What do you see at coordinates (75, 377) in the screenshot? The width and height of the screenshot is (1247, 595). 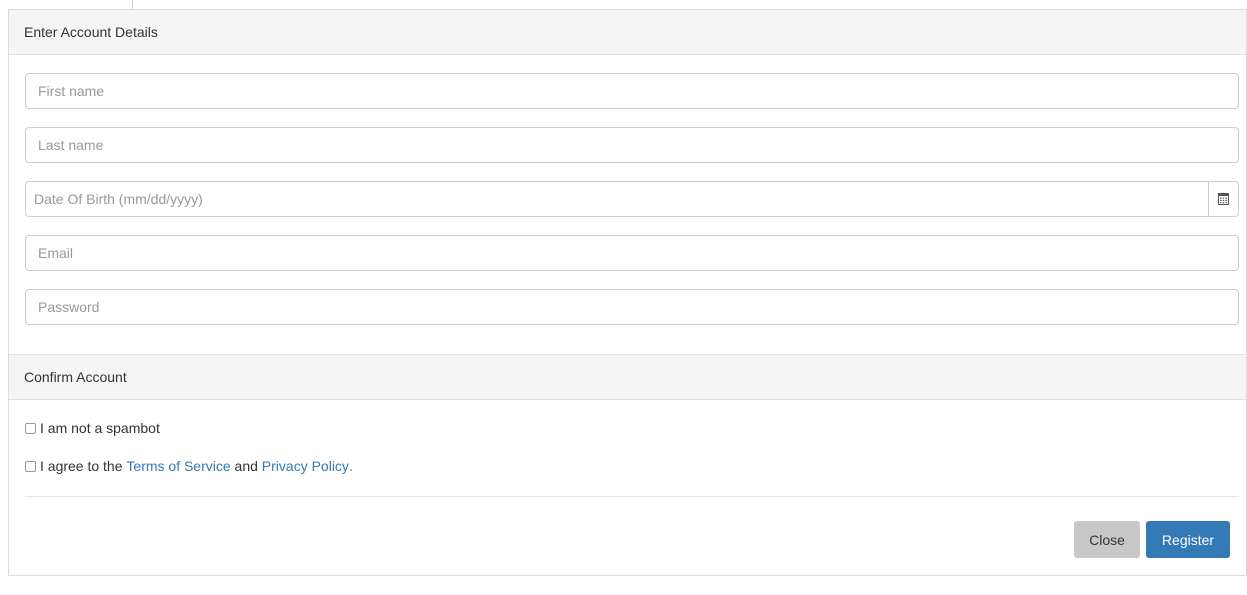 I see `confirm-account-title: Confirm Account` at bounding box center [75, 377].